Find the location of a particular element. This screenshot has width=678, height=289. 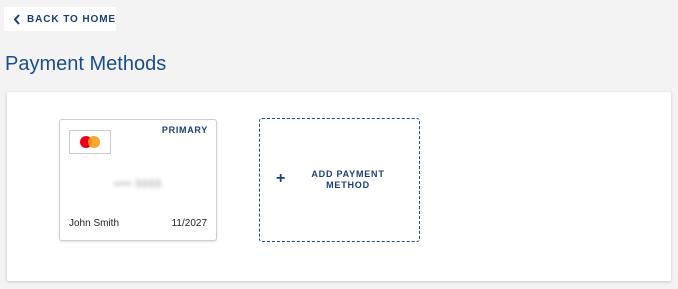

card-number: •••• 5555 is located at coordinates (138, 184).